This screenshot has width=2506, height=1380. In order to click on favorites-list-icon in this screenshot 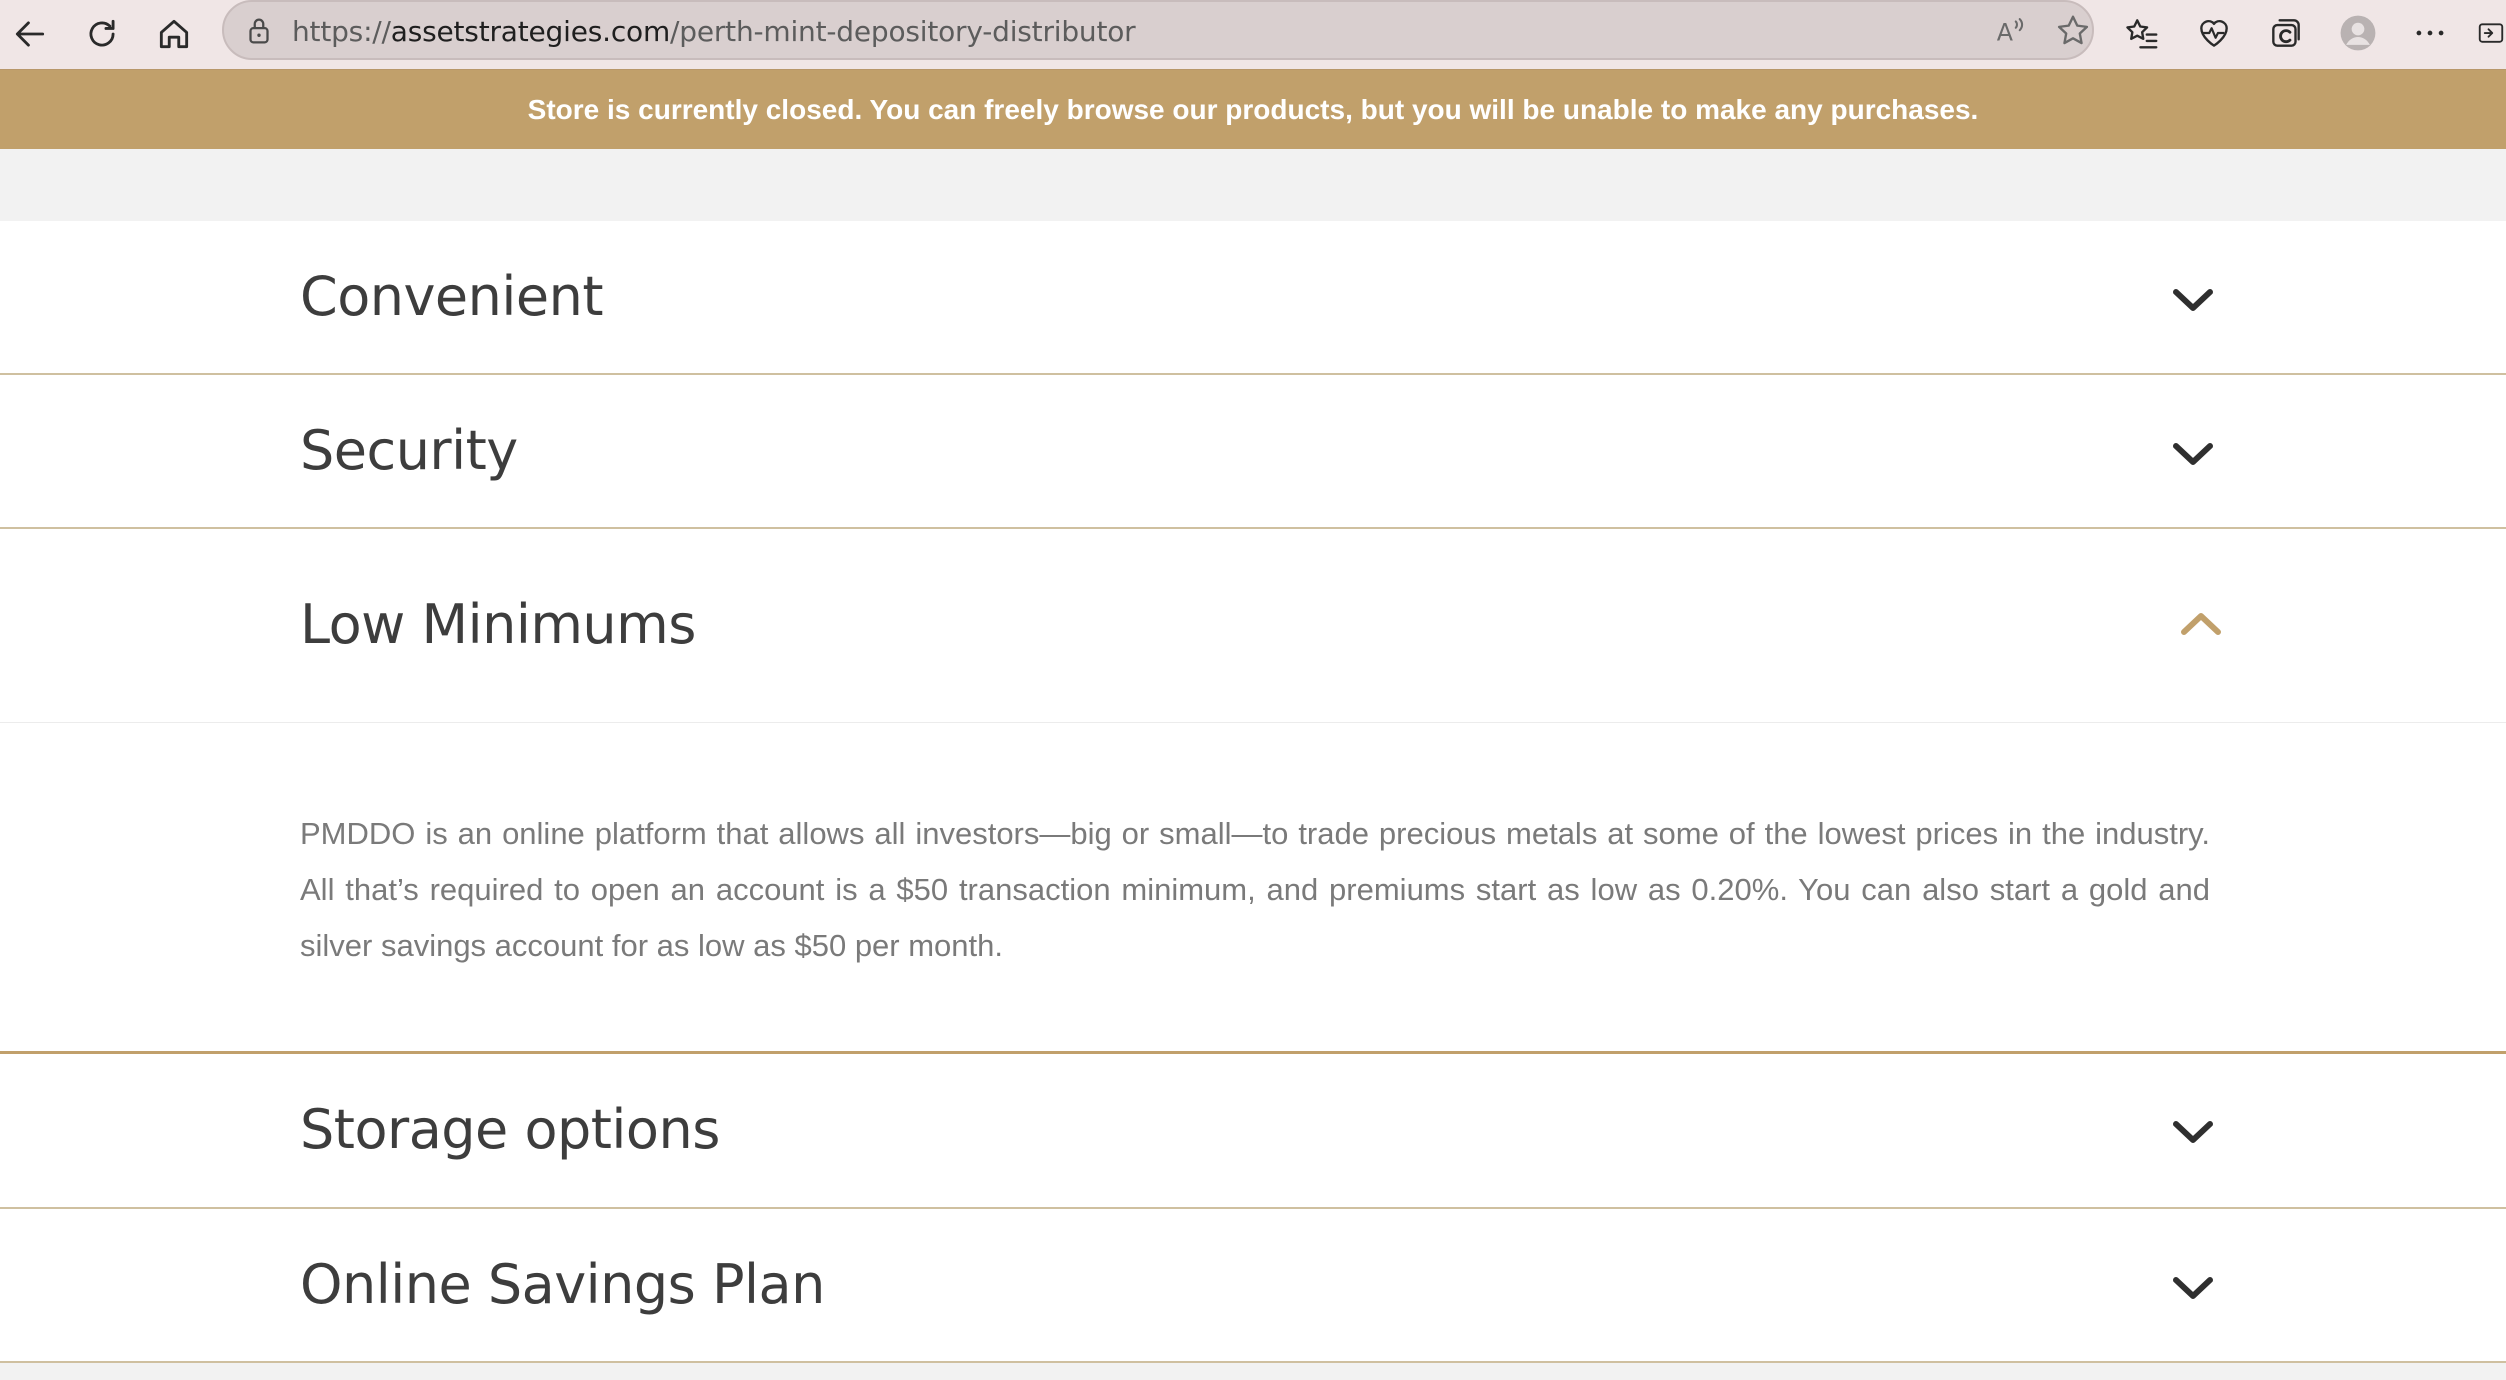, I will do `click(2142, 34)`.